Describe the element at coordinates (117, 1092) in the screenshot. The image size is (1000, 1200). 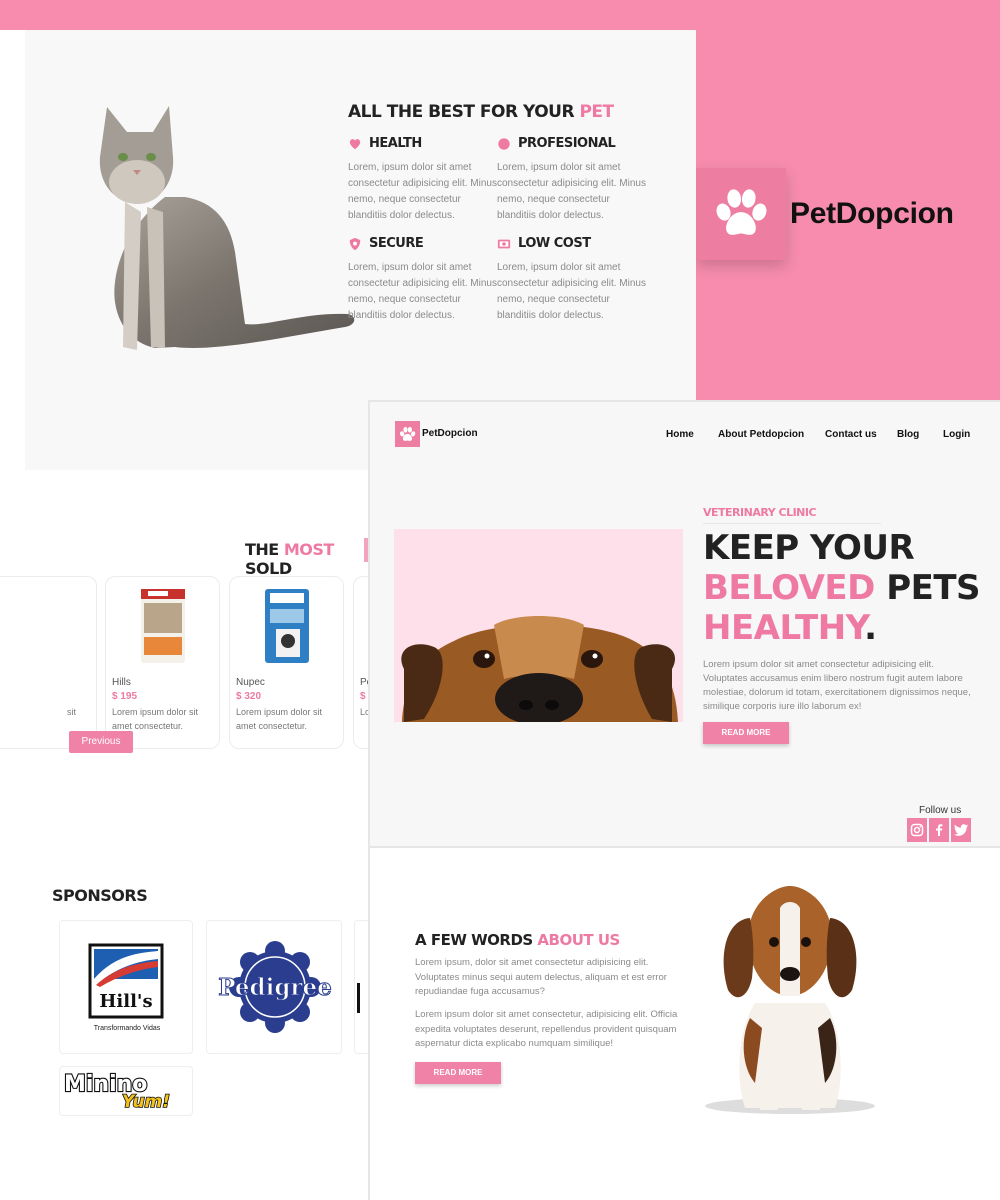
I see `minino-logo: Minino Yum!` at that location.